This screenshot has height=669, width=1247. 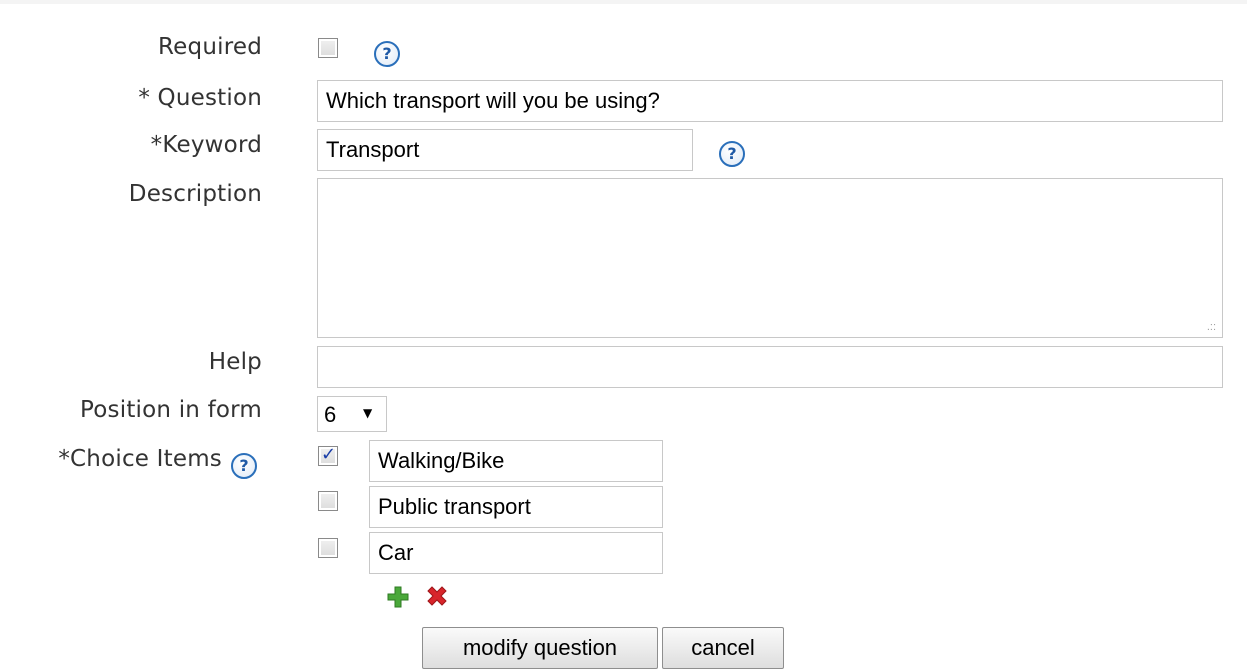 What do you see at coordinates (723, 648) in the screenshot?
I see `cancel-button: cancel` at bounding box center [723, 648].